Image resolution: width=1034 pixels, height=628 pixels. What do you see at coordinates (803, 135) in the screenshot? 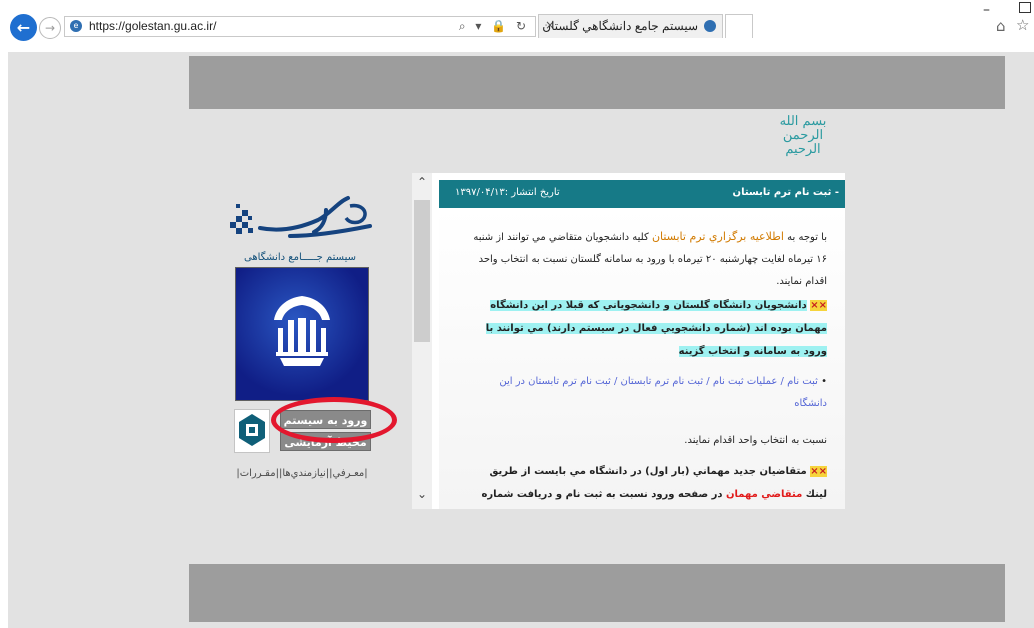
I see `bismillah-calligraphy: بسم الله الرحمن الرحیم` at bounding box center [803, 135].